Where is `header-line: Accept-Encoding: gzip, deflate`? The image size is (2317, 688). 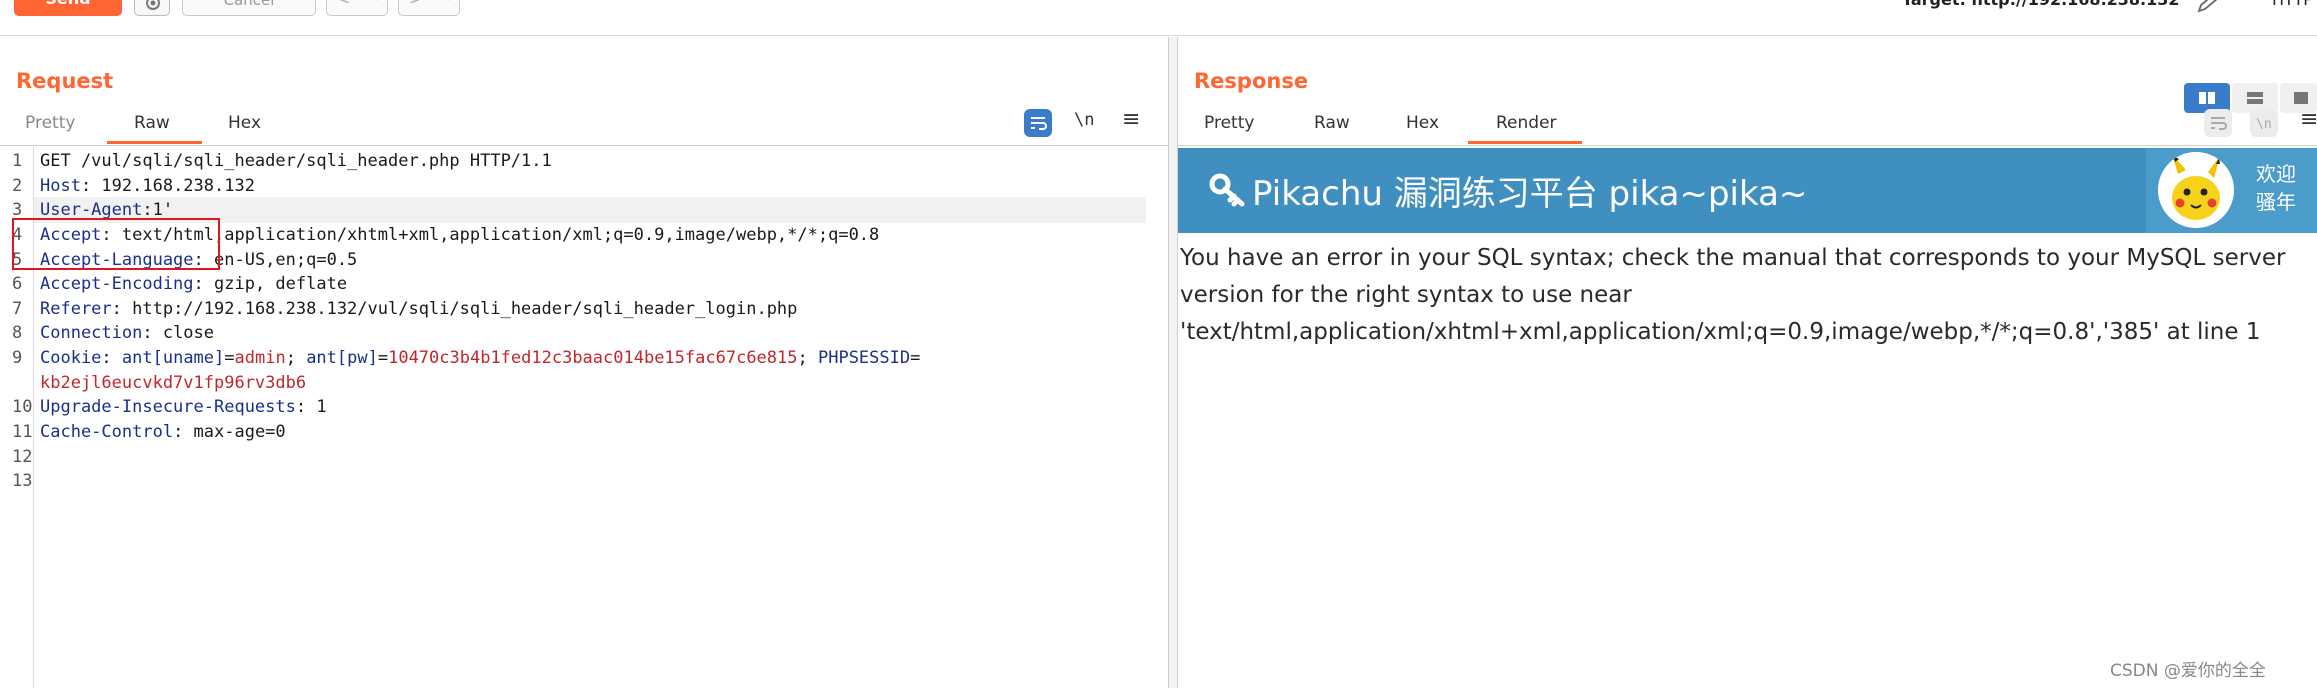 header-line: Accept-Encoding: gzip, deflate is located at coordinates (193, 284).